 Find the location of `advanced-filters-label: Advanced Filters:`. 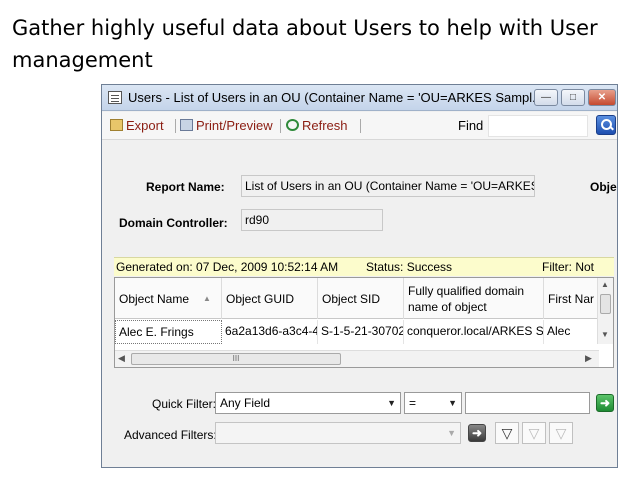

advanced-filters-label: Advanced Filters: is located at coordinates (170, 435).